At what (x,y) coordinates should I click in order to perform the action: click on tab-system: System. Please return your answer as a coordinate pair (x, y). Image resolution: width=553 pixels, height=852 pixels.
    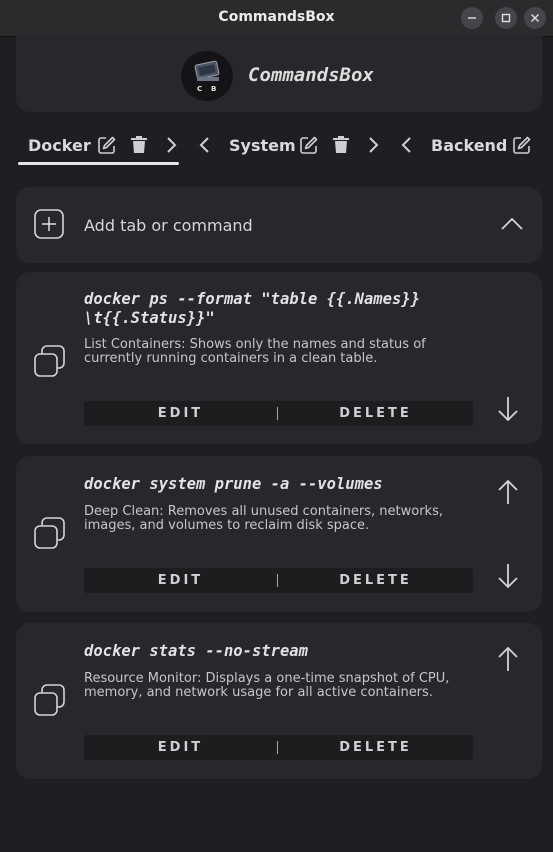
    Looking at the image, I should click on (262, 145).